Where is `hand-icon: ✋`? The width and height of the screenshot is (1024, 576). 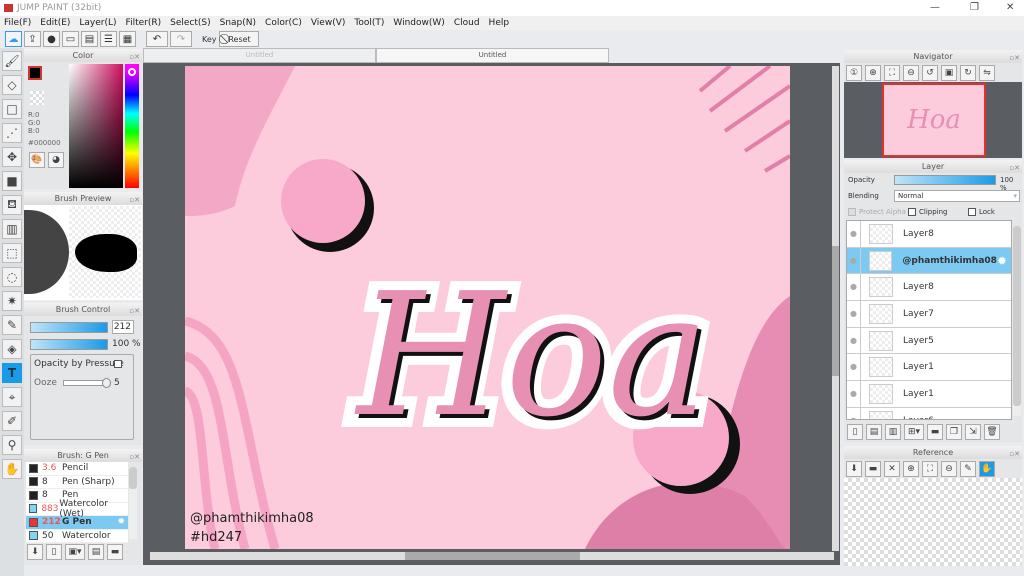 hand-icon: ✋ is located at coordinates (12, 469).